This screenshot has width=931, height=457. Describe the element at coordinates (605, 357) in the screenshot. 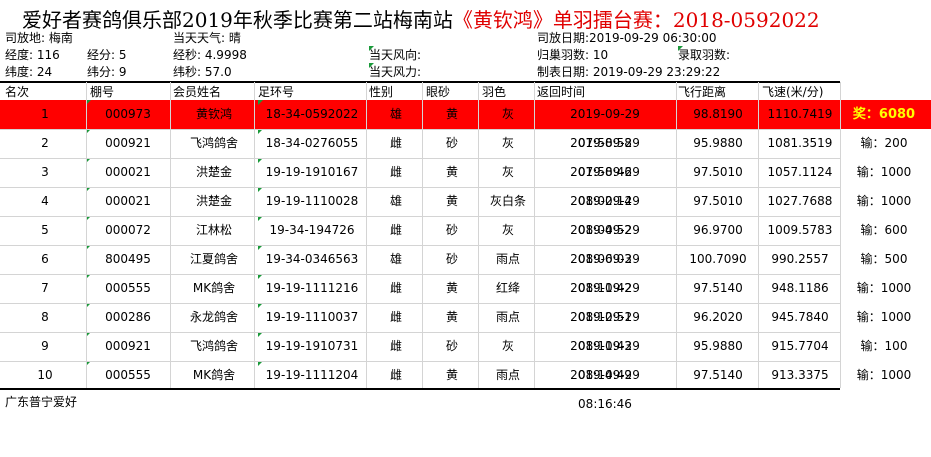

I see `cell-time: 2019-09-29 08:14:49` at that location.